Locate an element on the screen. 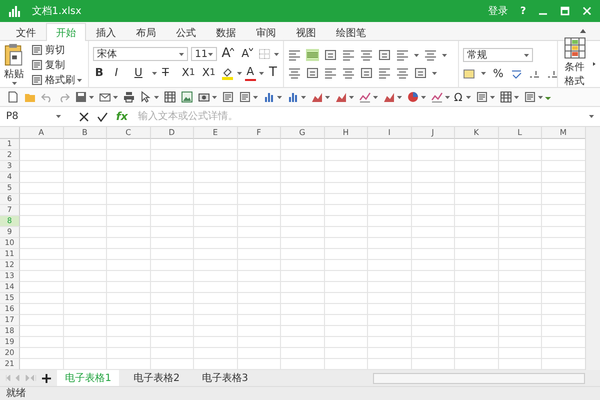 This screenshot has width=600, height=400. symbol-button: Ω is located at coordinates (458, 97).